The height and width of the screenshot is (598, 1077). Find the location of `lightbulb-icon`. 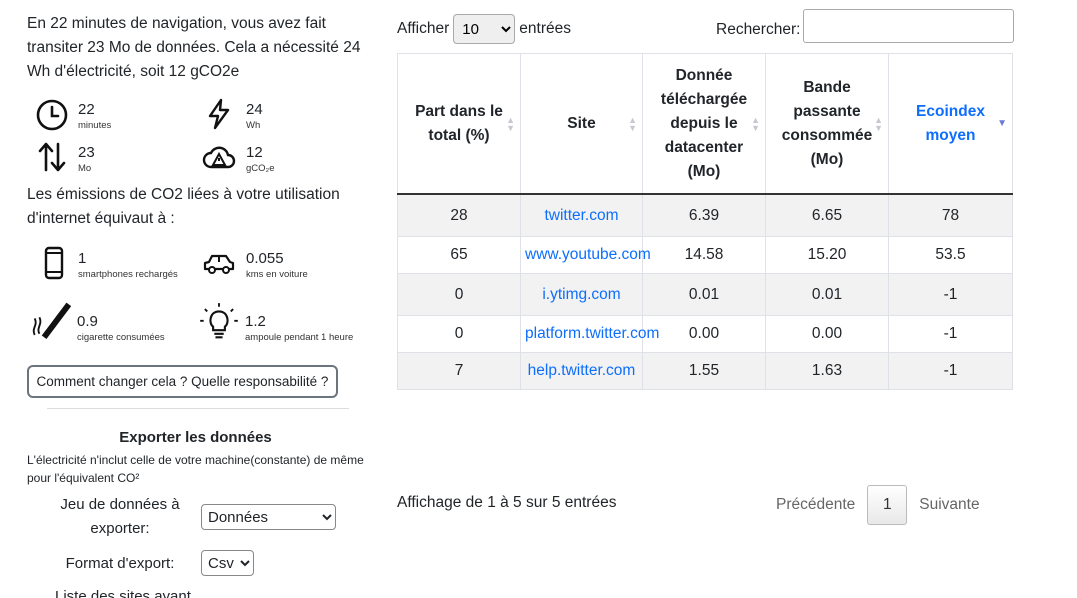

lightbulb-icon is located at coordinates (219, 322).